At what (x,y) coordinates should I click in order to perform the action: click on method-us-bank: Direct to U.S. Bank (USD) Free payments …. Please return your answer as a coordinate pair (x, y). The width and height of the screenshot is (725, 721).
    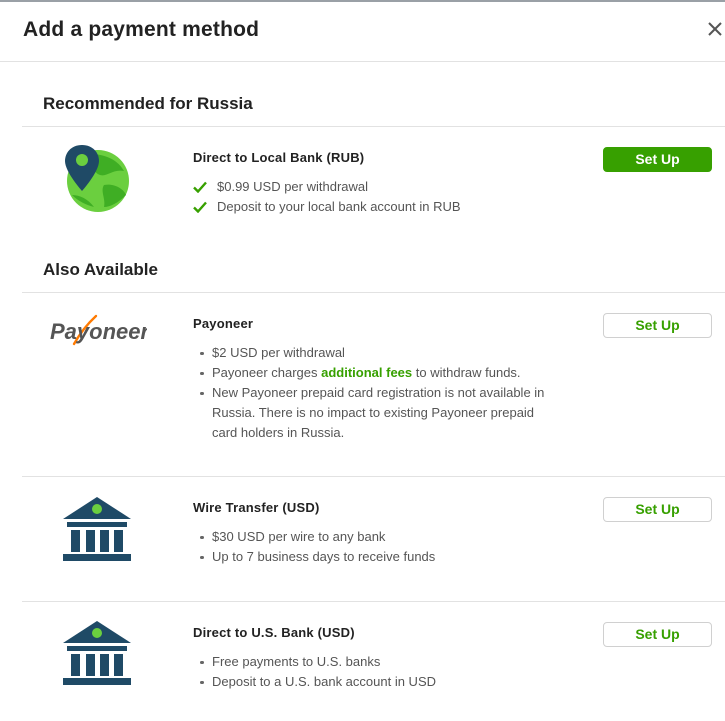
    Looking at the image, I should click on (362, 663).